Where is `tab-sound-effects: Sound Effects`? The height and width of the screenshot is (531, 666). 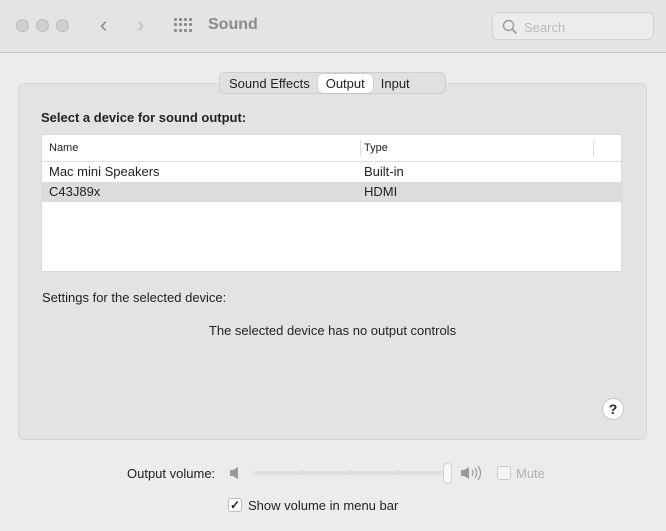
tab-sound-effects: Sound Effects is located at coordinates (269, 83).